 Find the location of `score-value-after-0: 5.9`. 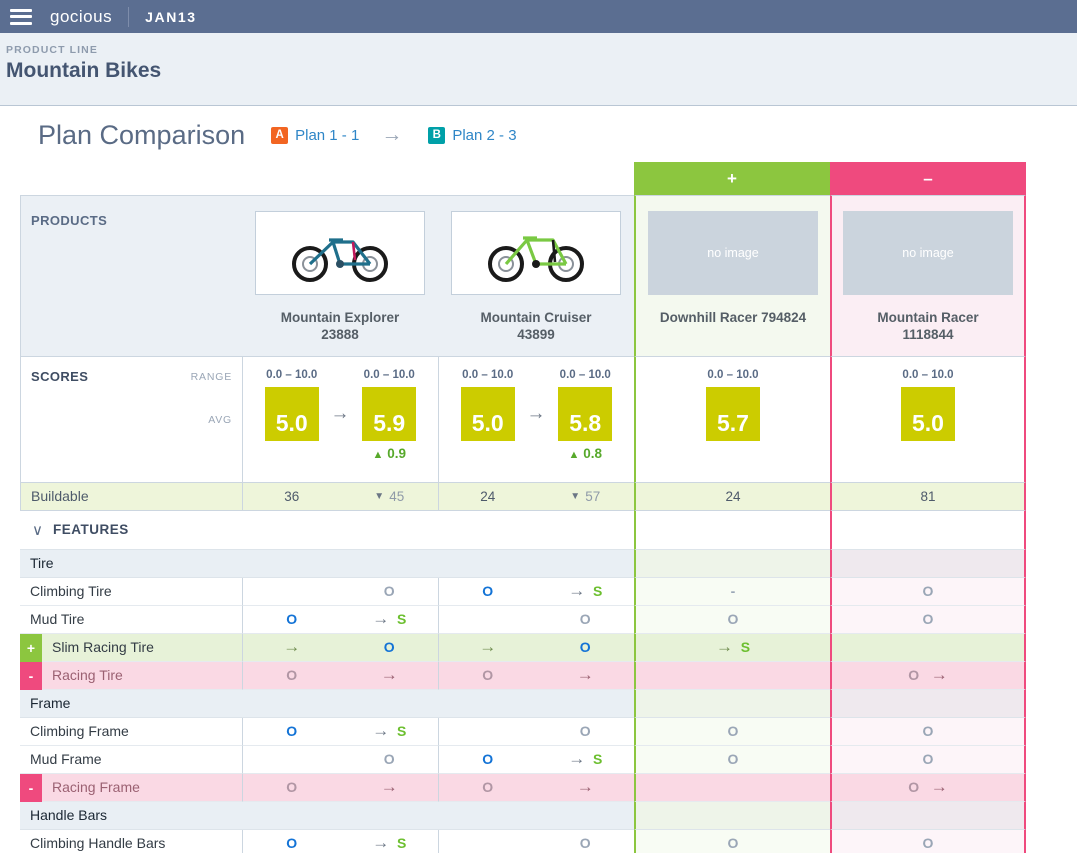

score-value-after-0: 5.9 is located at coordinates (389, 413).